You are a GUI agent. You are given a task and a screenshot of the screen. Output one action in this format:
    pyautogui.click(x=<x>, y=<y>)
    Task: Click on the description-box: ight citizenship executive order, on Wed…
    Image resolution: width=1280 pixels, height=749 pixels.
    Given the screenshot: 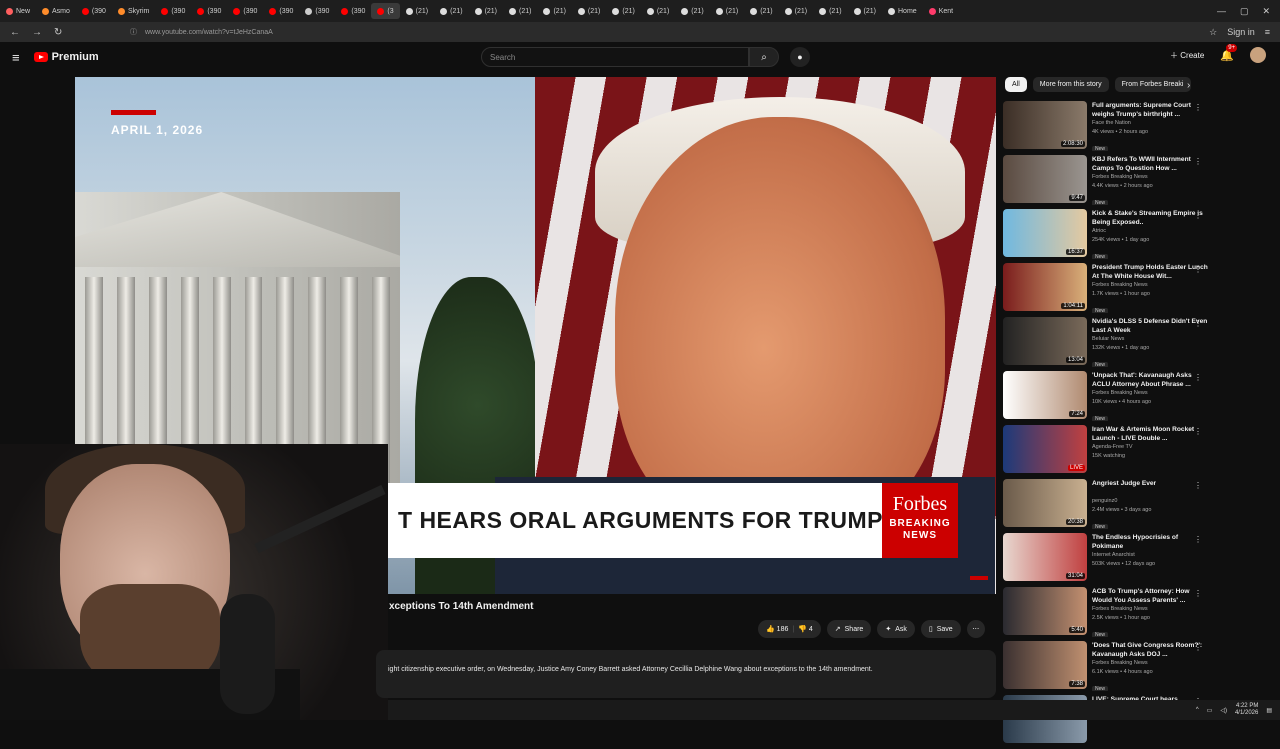 What is the action you would take?
    pyautogui.click(x=686, y=674)
    